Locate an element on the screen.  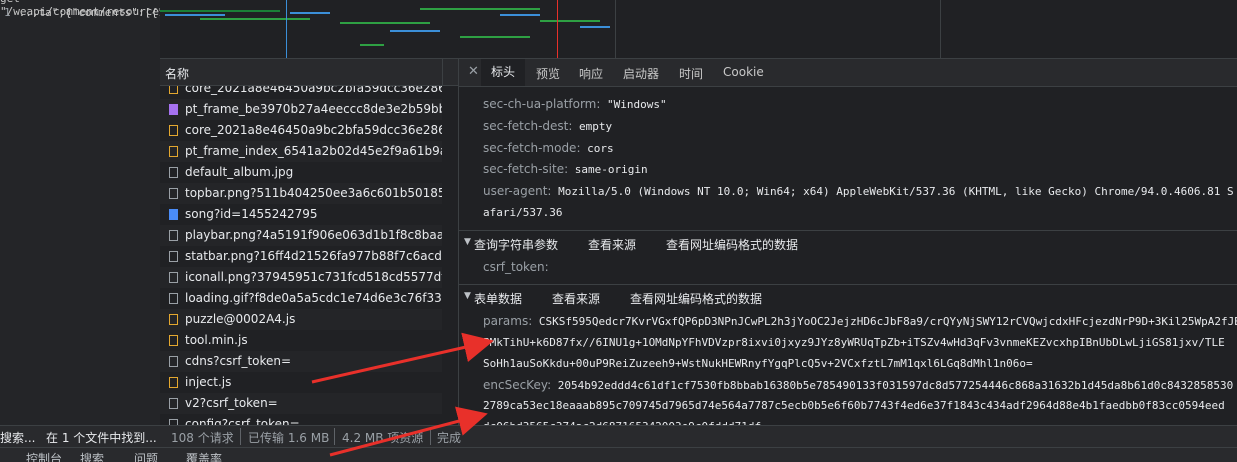
header-row: sec-ch-ua-platform: "Windows" is located at coordinates (575, 104).